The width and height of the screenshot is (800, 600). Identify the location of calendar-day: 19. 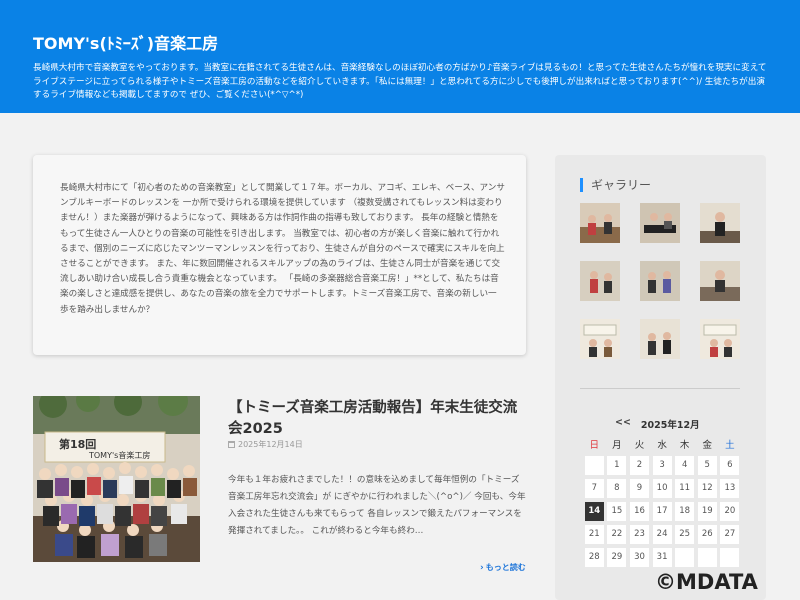
(707, 511).